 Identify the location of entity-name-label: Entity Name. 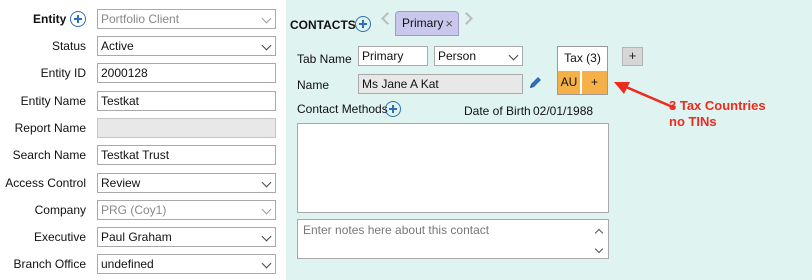
(53, 101).